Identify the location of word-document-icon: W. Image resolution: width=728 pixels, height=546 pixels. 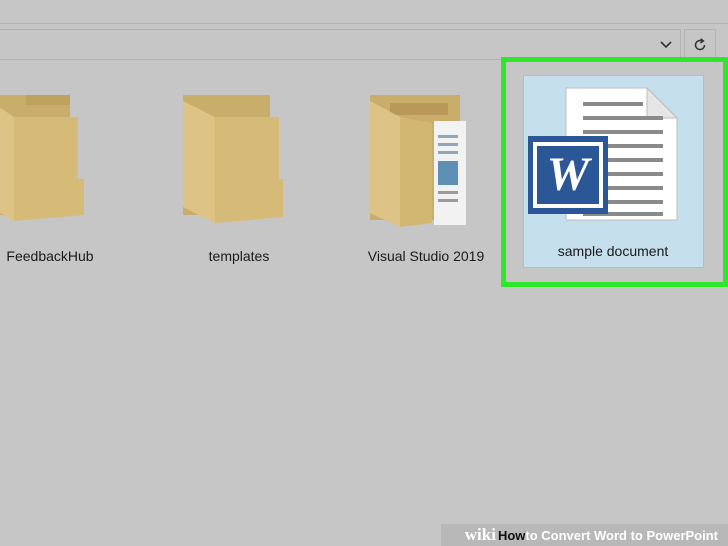
(603, 153).